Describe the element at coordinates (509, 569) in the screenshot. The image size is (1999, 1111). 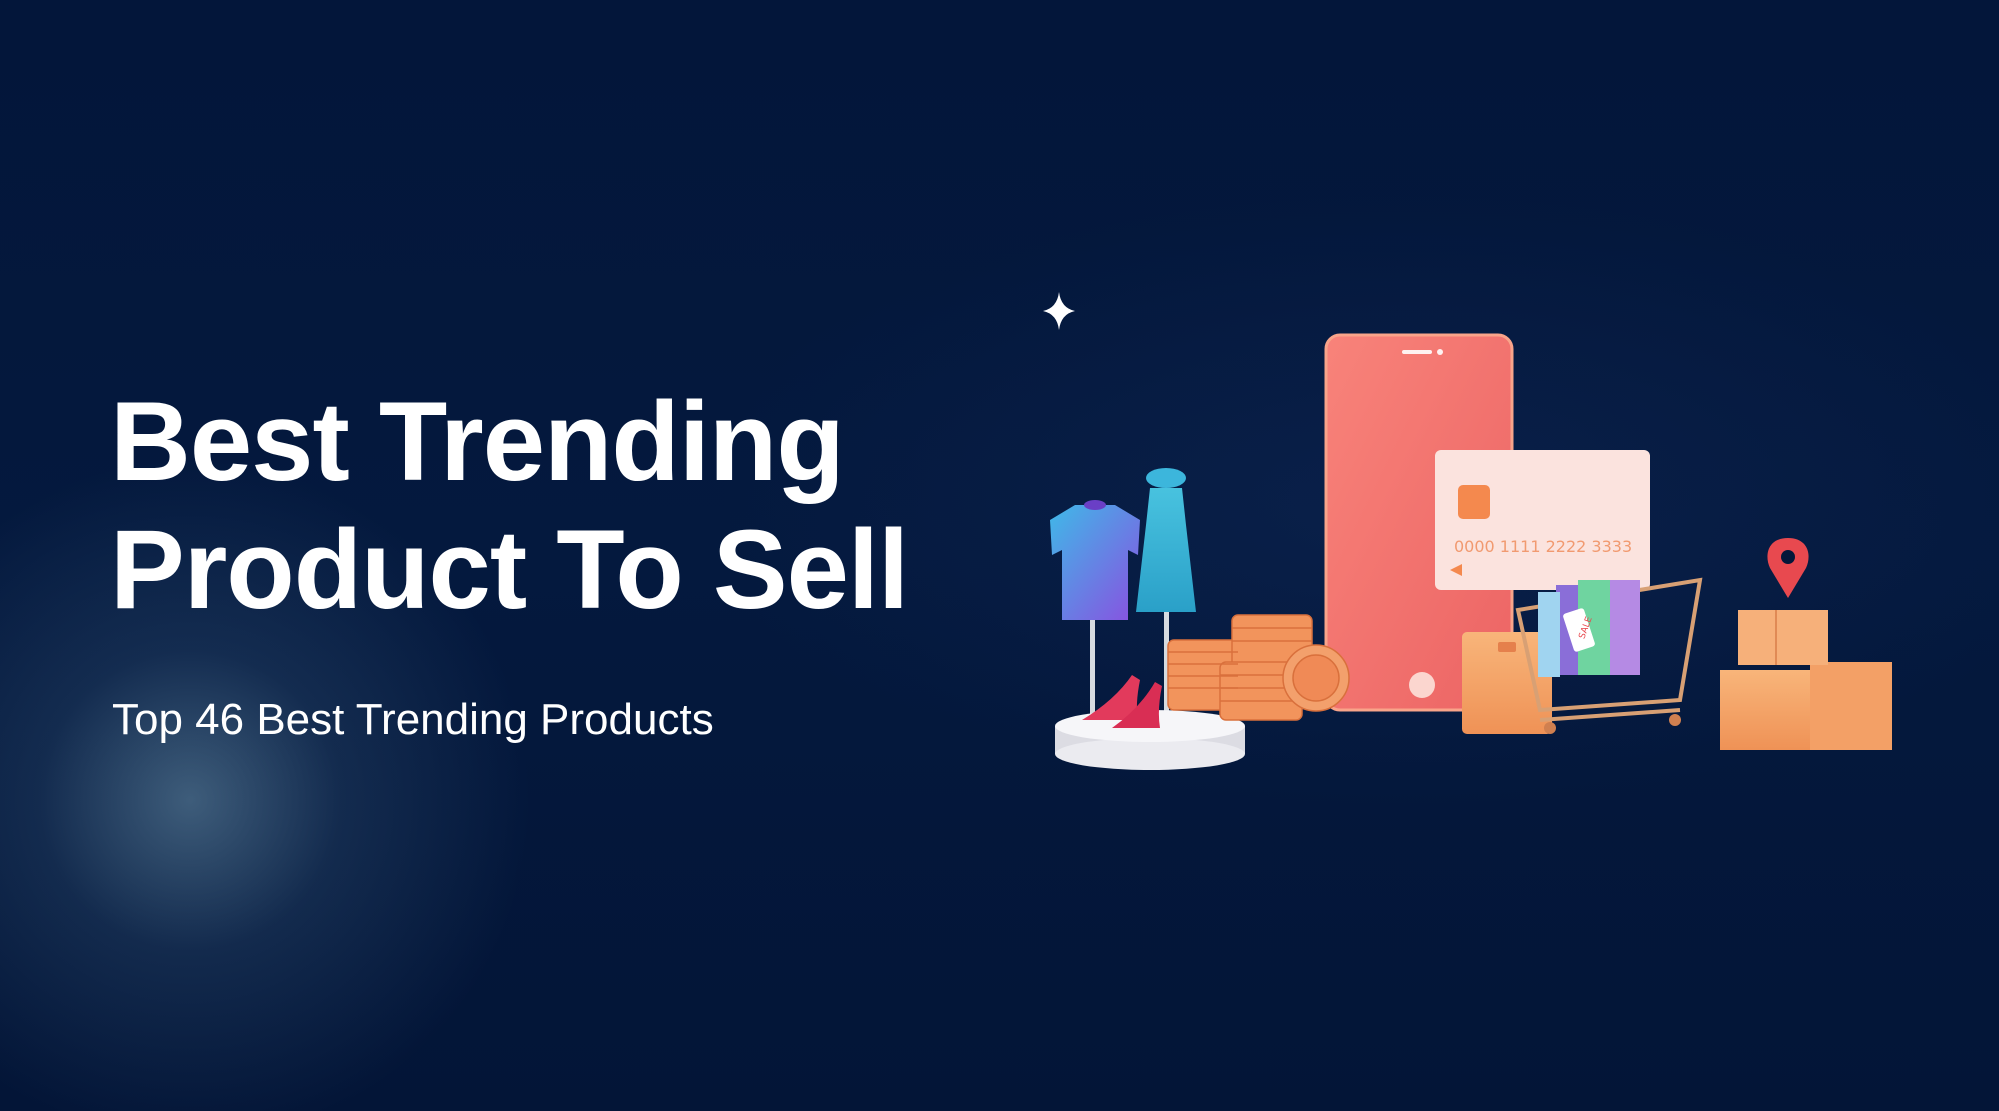
I see `hero-title-line-2: Product To Sell` at that location.